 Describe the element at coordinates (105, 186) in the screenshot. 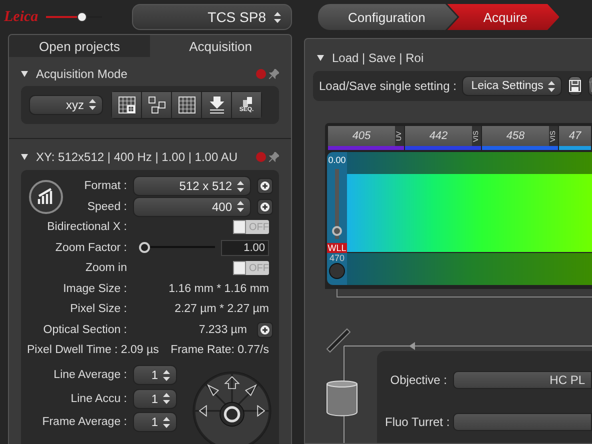

I see `field-label: Format :` at that location.